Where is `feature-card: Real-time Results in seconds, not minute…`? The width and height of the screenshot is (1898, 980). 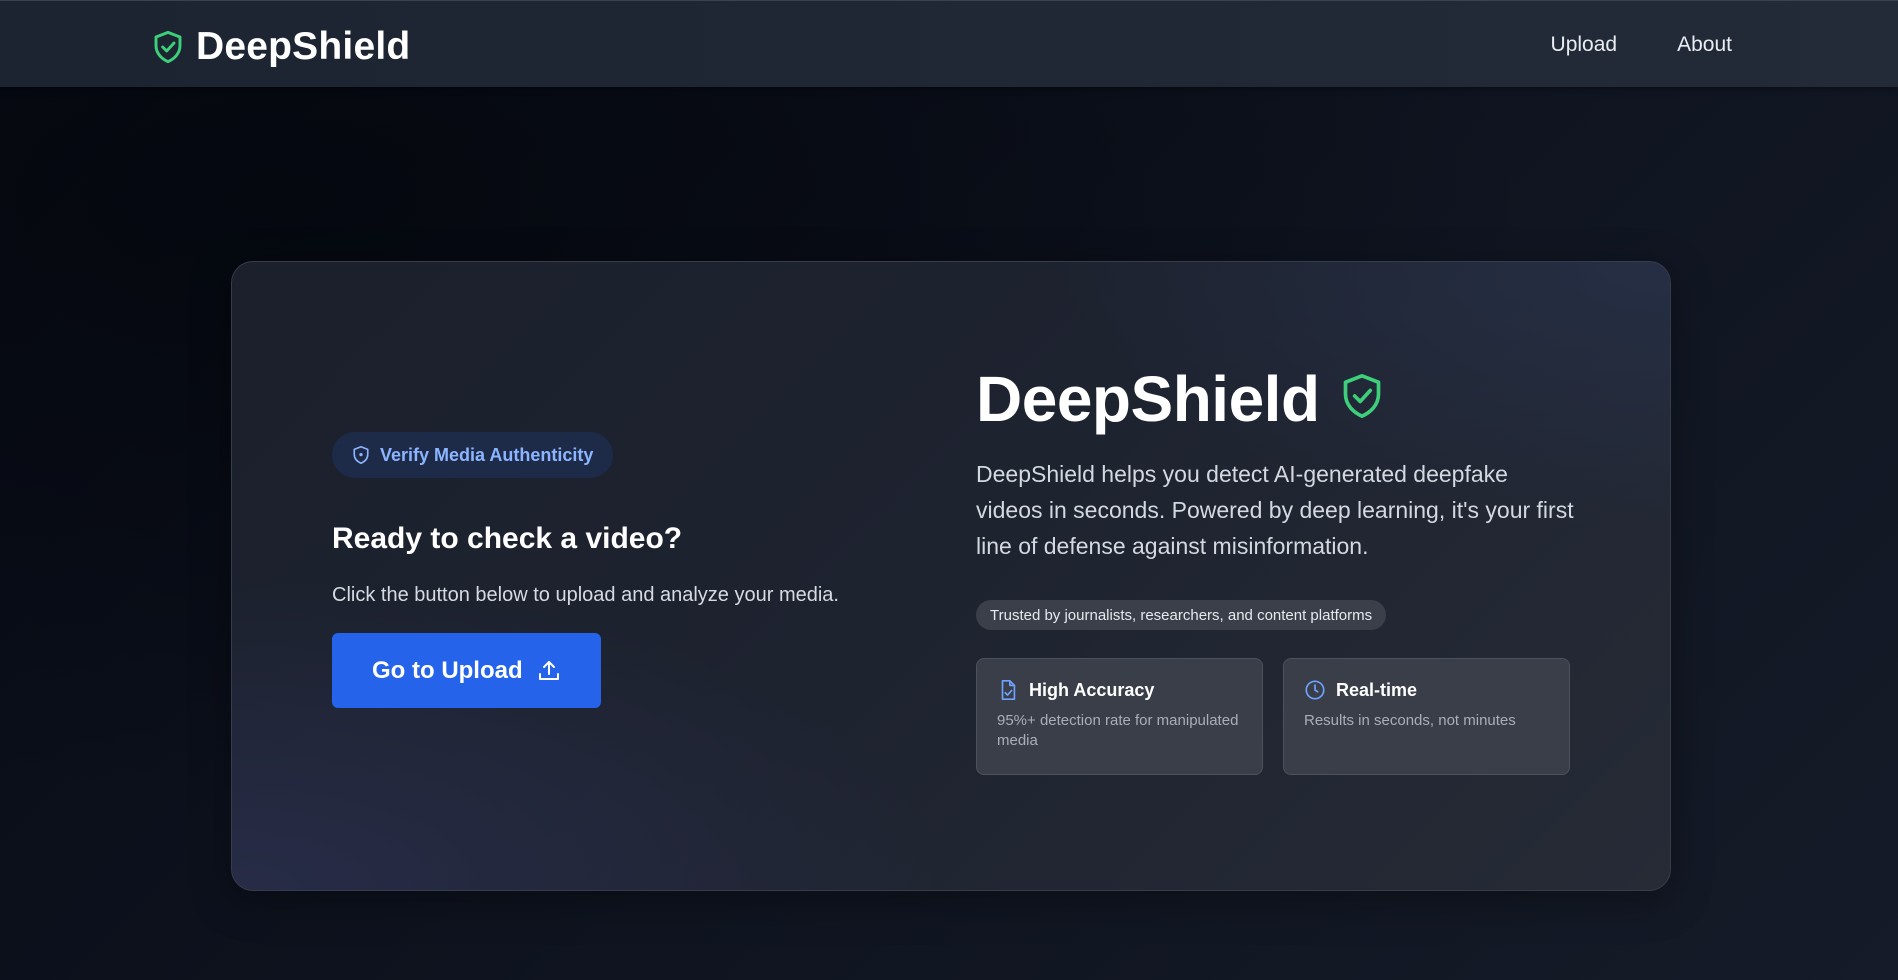 feature-card: Real-time Results in seconds, not minute… is located at coordinates (1426, 716).